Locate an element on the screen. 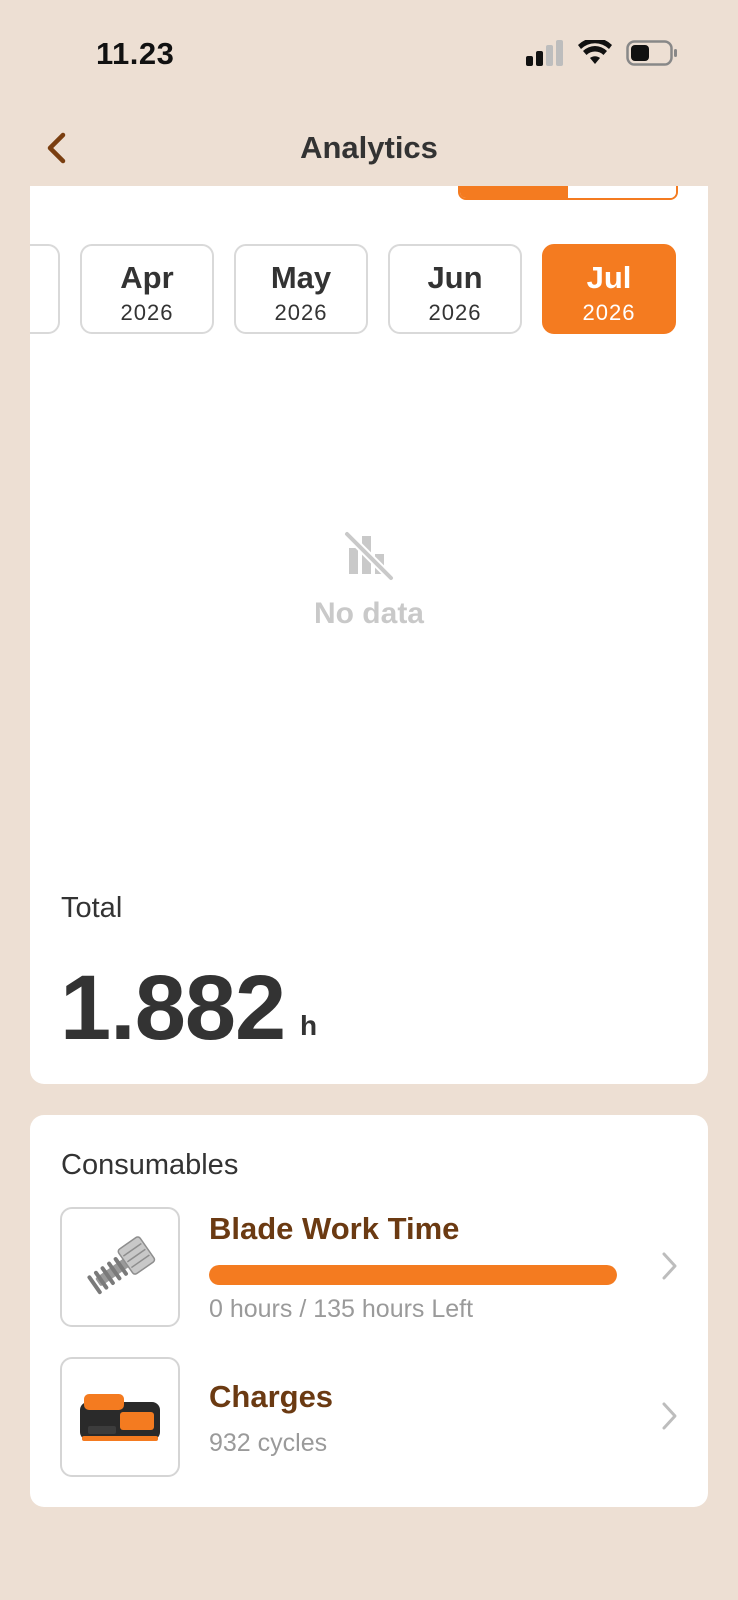 The image size is (738, 1600). total-value: 1.882 is located at coordinates (173, 1008).